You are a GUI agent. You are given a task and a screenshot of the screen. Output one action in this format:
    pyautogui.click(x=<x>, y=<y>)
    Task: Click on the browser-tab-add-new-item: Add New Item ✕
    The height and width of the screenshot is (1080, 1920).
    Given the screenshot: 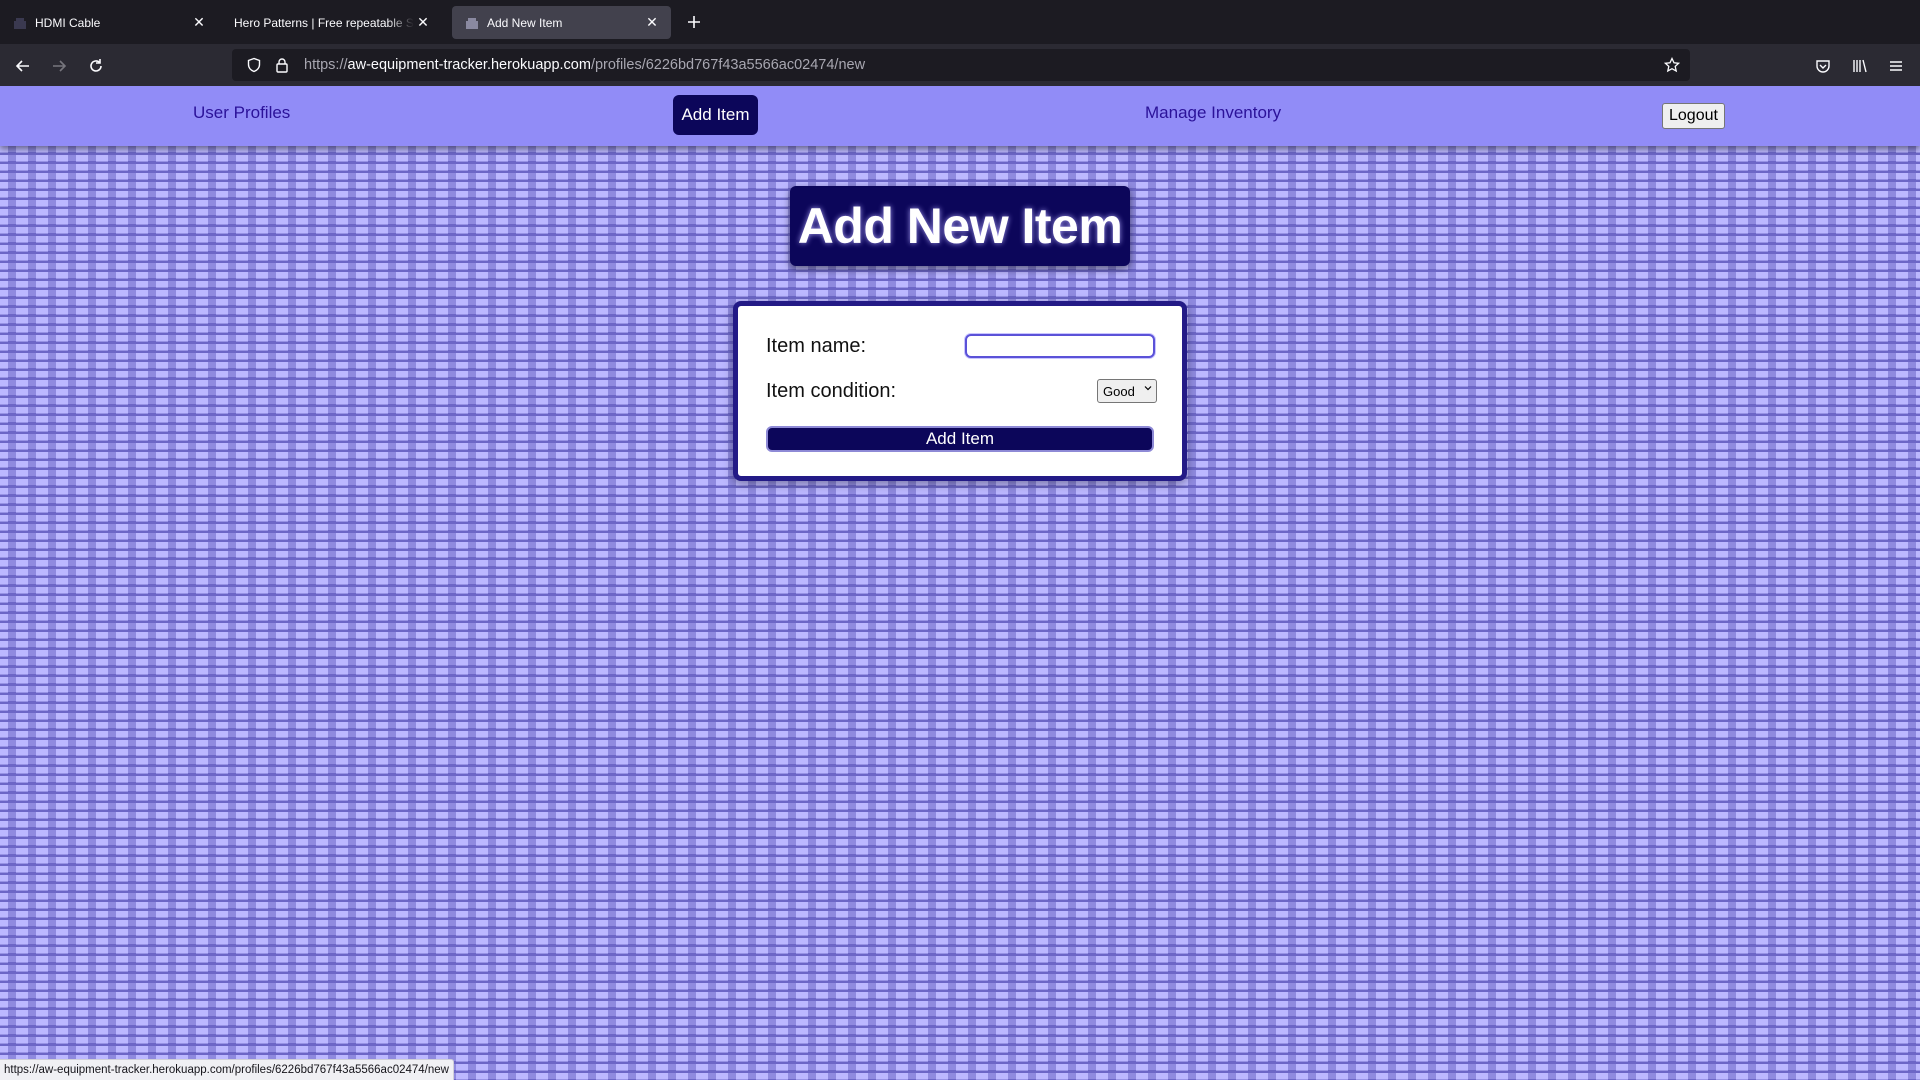 What is the action you would take?
    pyautogui.click(x=561, y=22)
    